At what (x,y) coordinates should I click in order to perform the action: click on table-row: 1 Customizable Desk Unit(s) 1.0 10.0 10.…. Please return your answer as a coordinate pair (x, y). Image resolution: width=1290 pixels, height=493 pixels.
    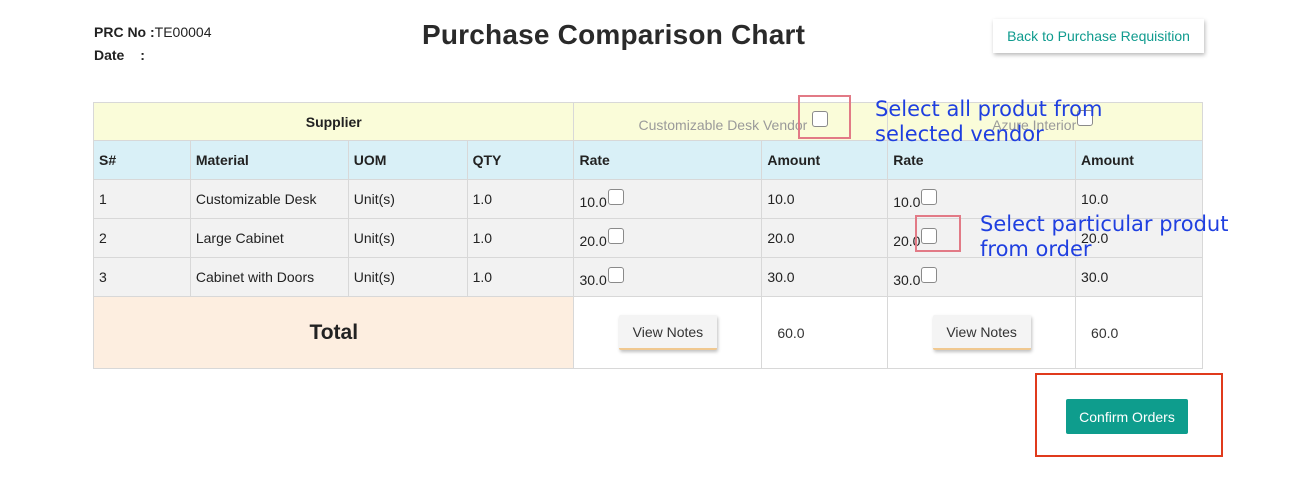
    Looking at the image, I should click on (648, 199).